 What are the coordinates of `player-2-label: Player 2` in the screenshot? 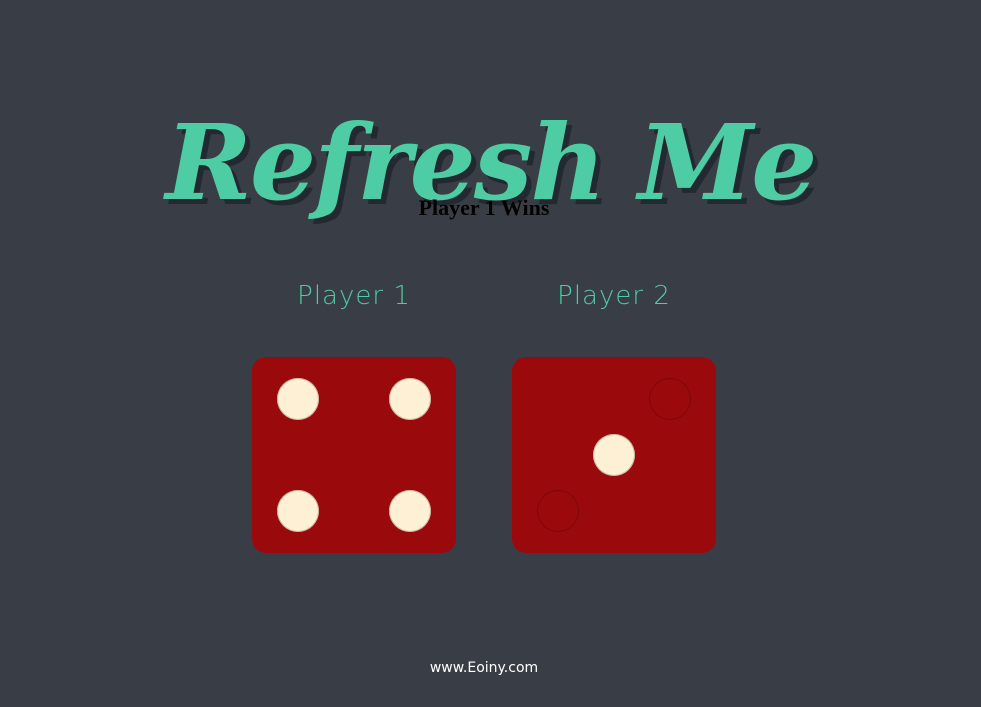 It's located at (614, 296).